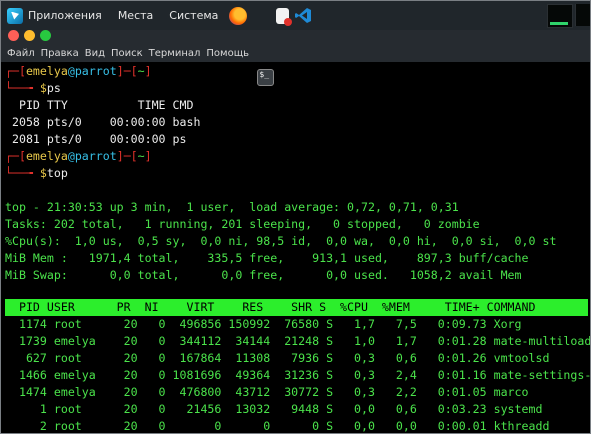  Describe the element at coordinates (99, 105) in the screenshot. I see `ps-header: PID TTY TIME CMD` at that location.